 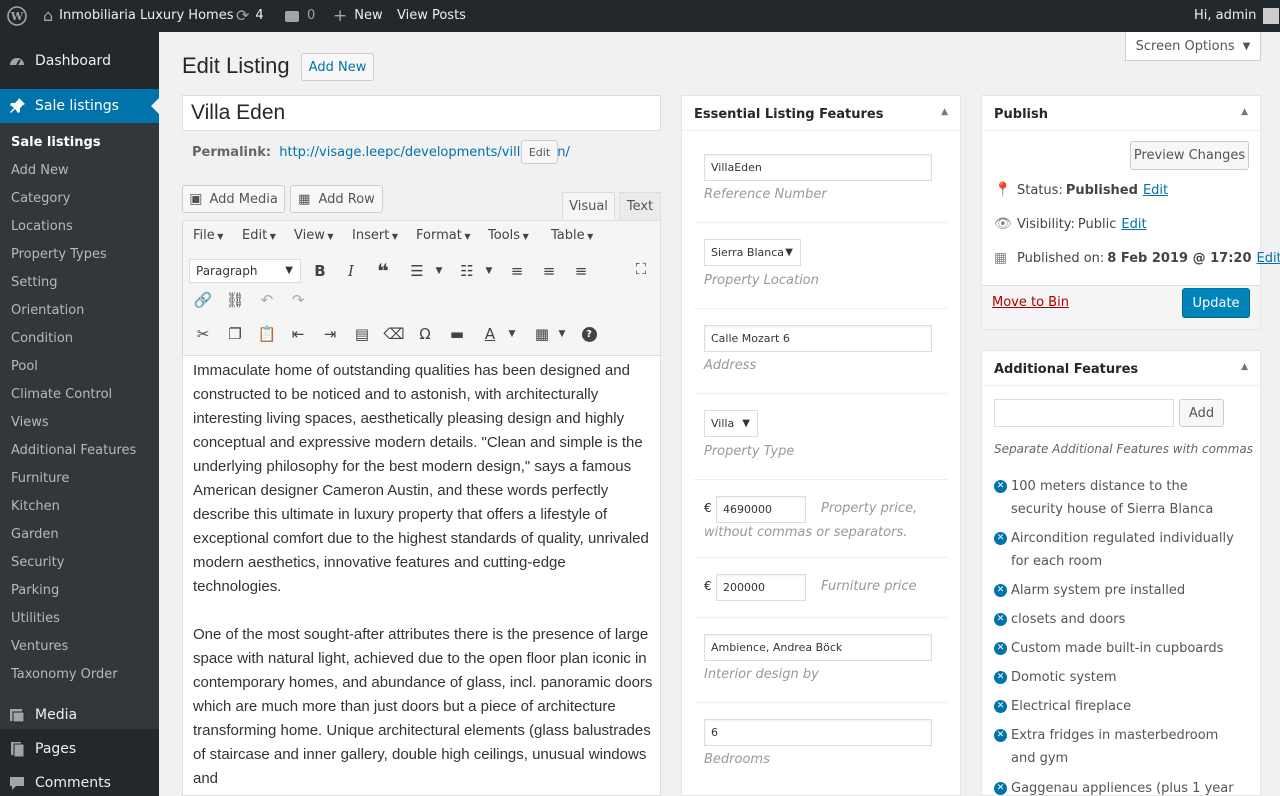 What do you see at coordinates (818, 647) in the screenshot?
I see `interior-design-input: Ambience, Andrea Böck` at bounding box center [818, 647].